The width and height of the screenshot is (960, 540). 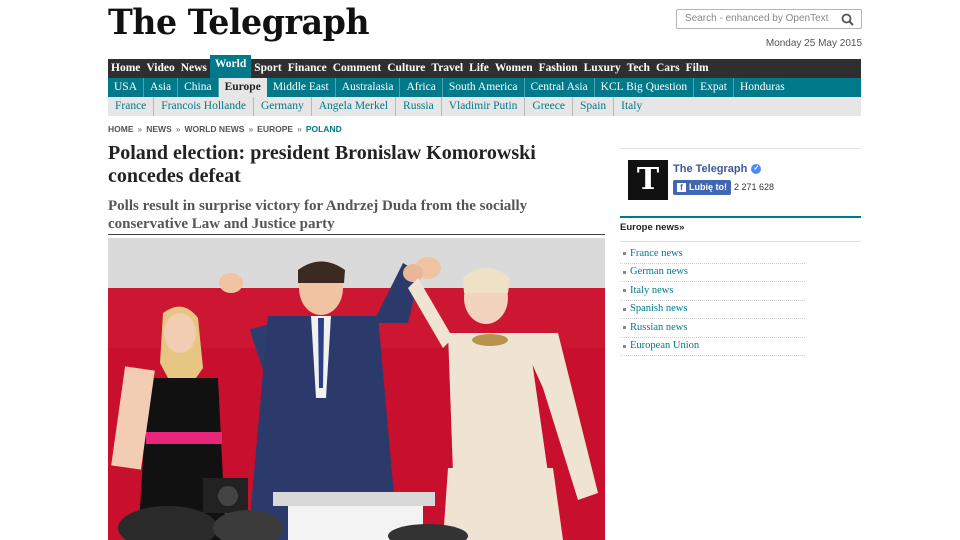 What do you see at coordinates (712, 273) in the screenshot?
I see `sidebar-link-german-news: German news` at bounding box center [712, 273].